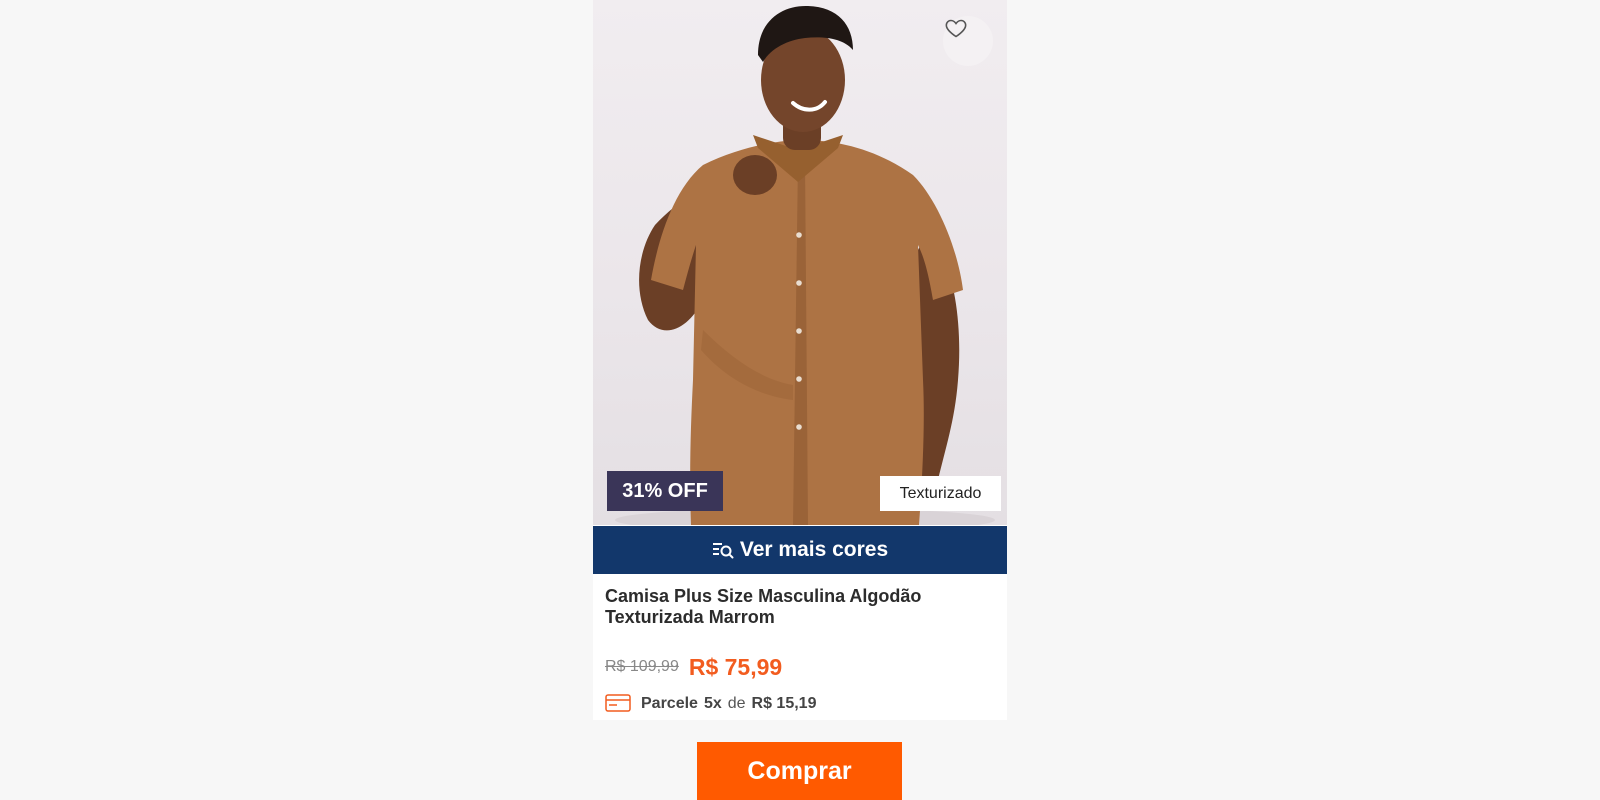 This screenshot has width=1600, height=800. What do you see at coordinates (665, 491) in the screenshot?
I see `discount-badge: 31% OFF` at bounding box center [665, 491].